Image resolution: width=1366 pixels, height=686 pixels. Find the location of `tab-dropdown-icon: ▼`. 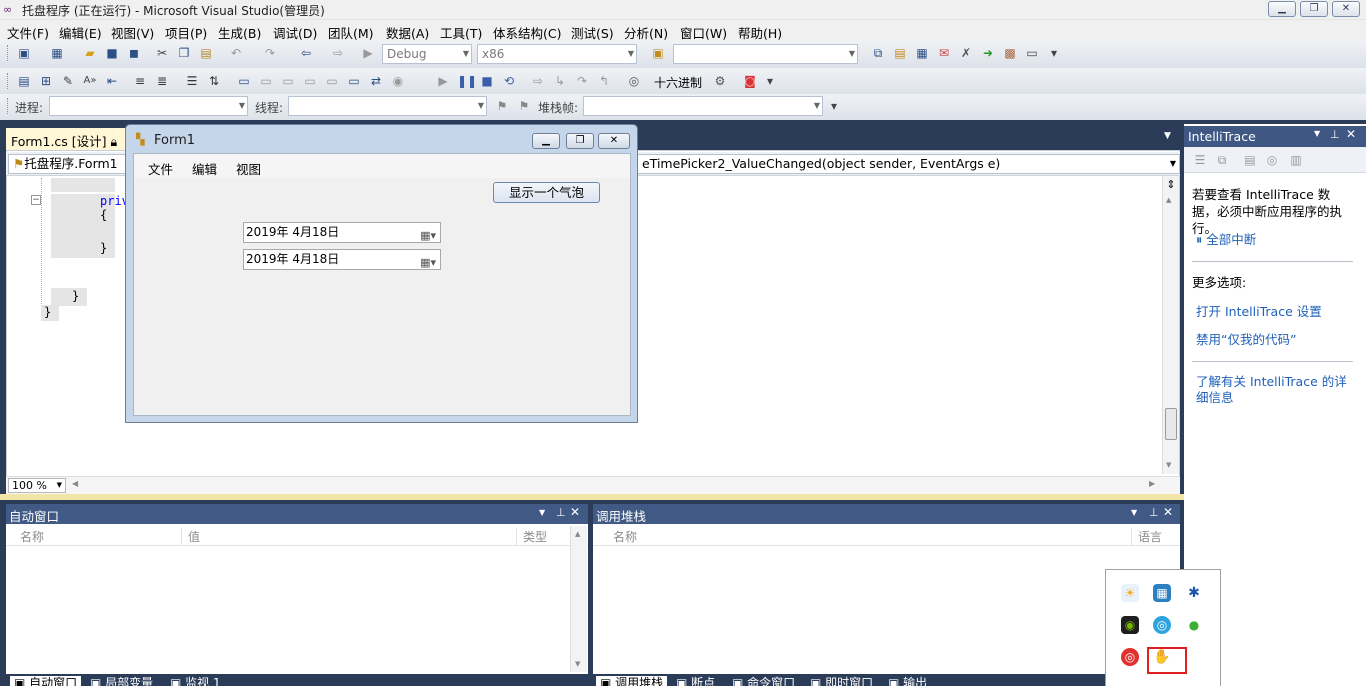

tab-dropdown-icon: ▼ is located at coordinates (1167, 136).